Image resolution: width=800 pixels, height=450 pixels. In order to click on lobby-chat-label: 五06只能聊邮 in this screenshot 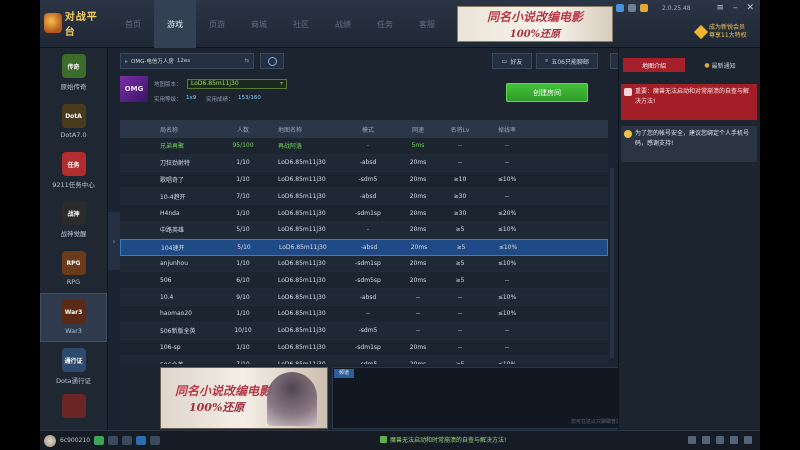, I will do `click(570, 62)`.